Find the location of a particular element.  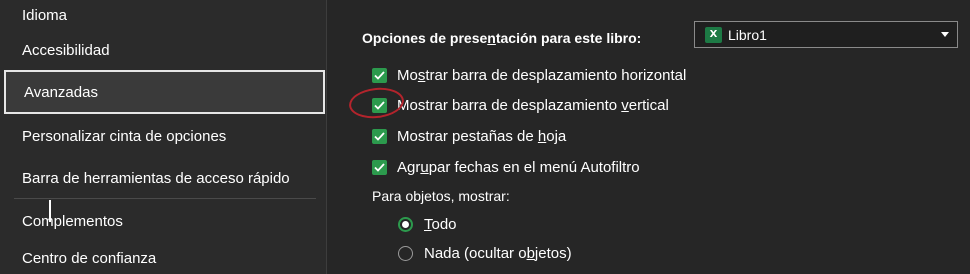

sidebar-item-personalizar-cinta: Personalizar cinta de opciones is located at coordinates (164, 136).